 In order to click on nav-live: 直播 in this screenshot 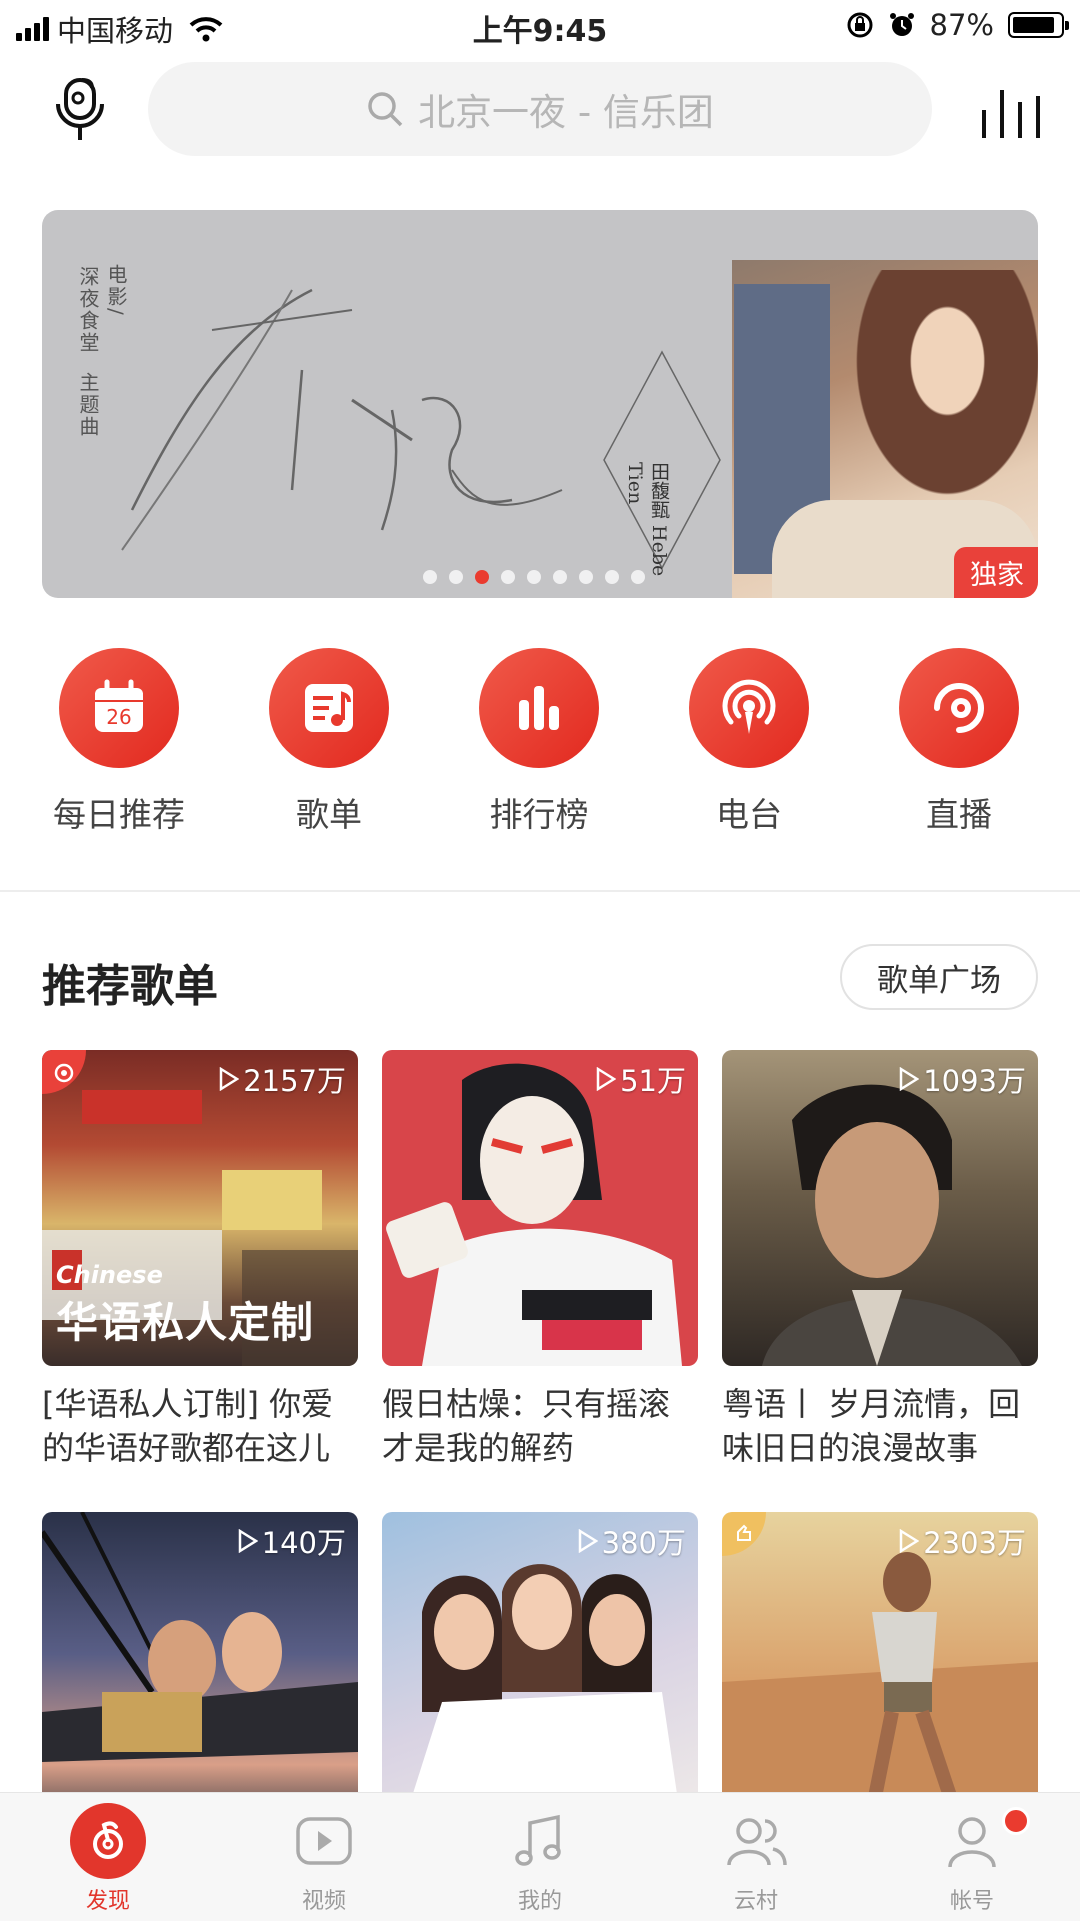, I will do `click(959, 742)`.